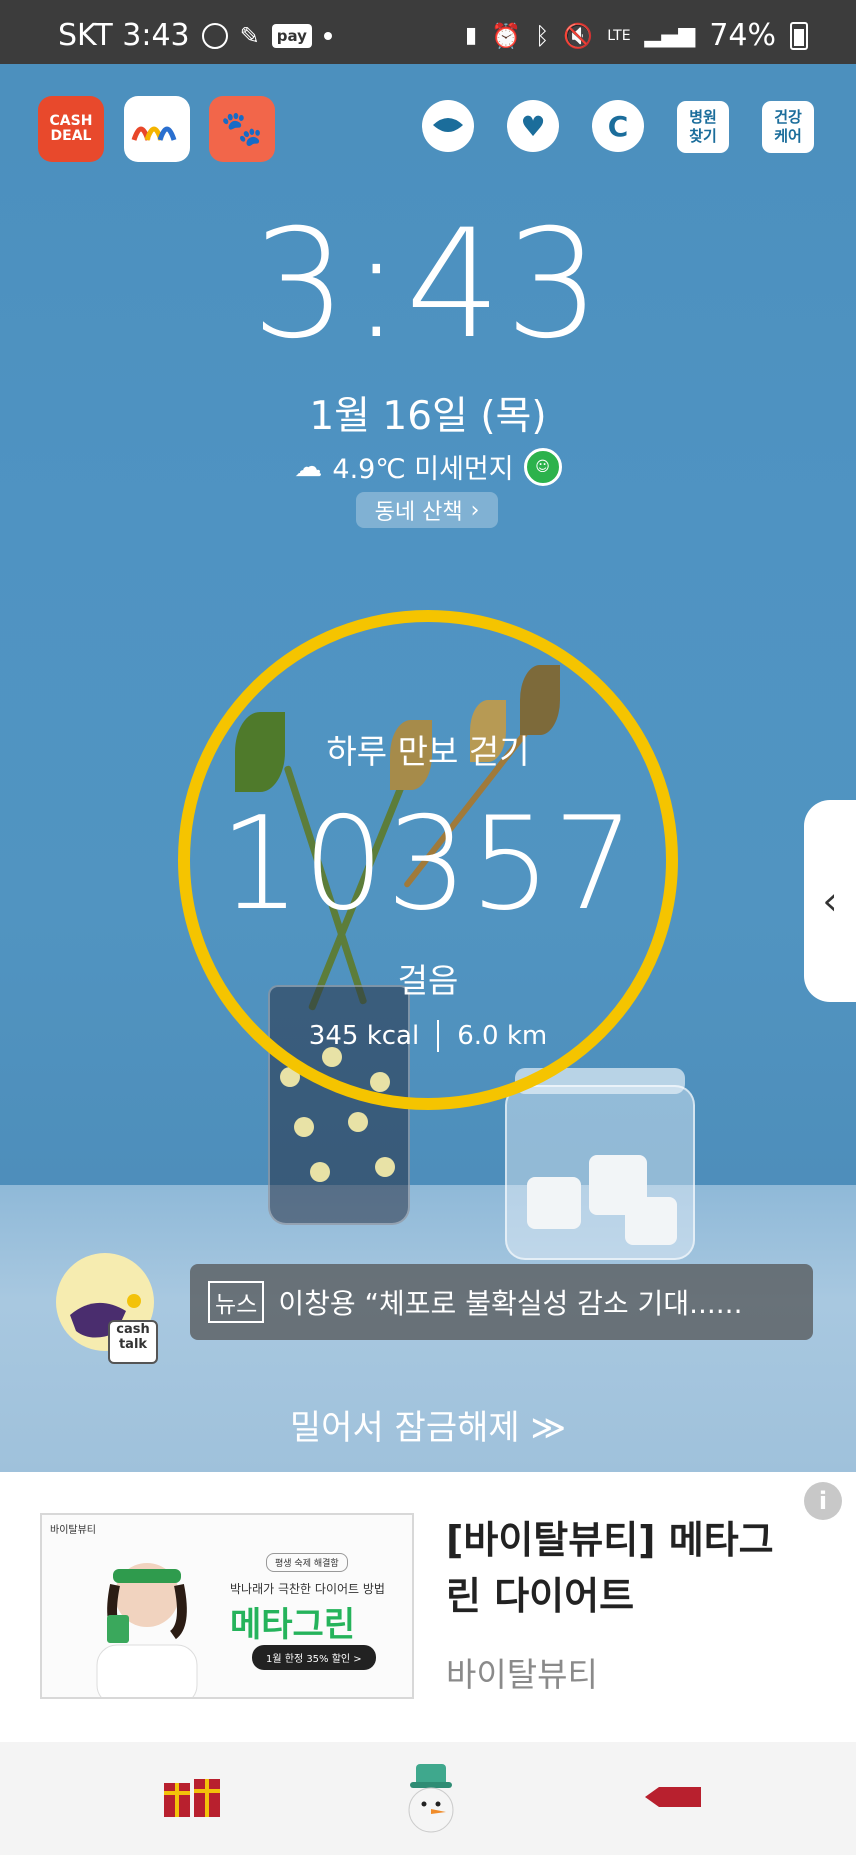 The image size is (856, 1855). I want to click on chevron-right-icon: ›, so click(475, 510).